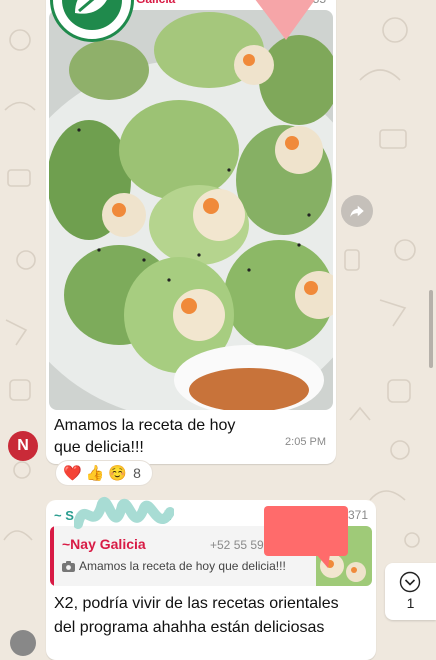 This screenshot has height=660, width=436. I want to click on thumbs-up-reaction: 👍, so click(95, 473).